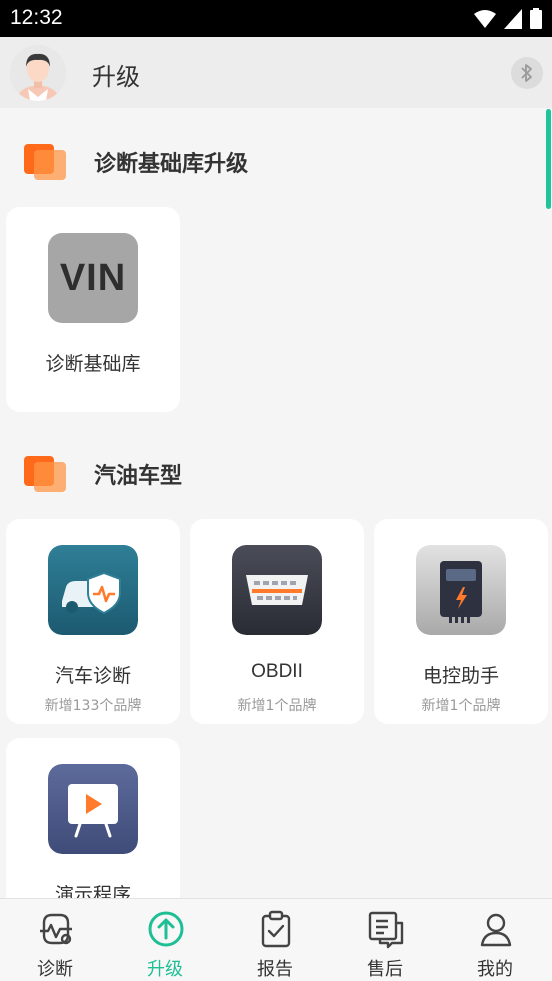  Describe the element at coordinates (276, 18) in the screenshot. I see `status-bar: 12:32` at that location.